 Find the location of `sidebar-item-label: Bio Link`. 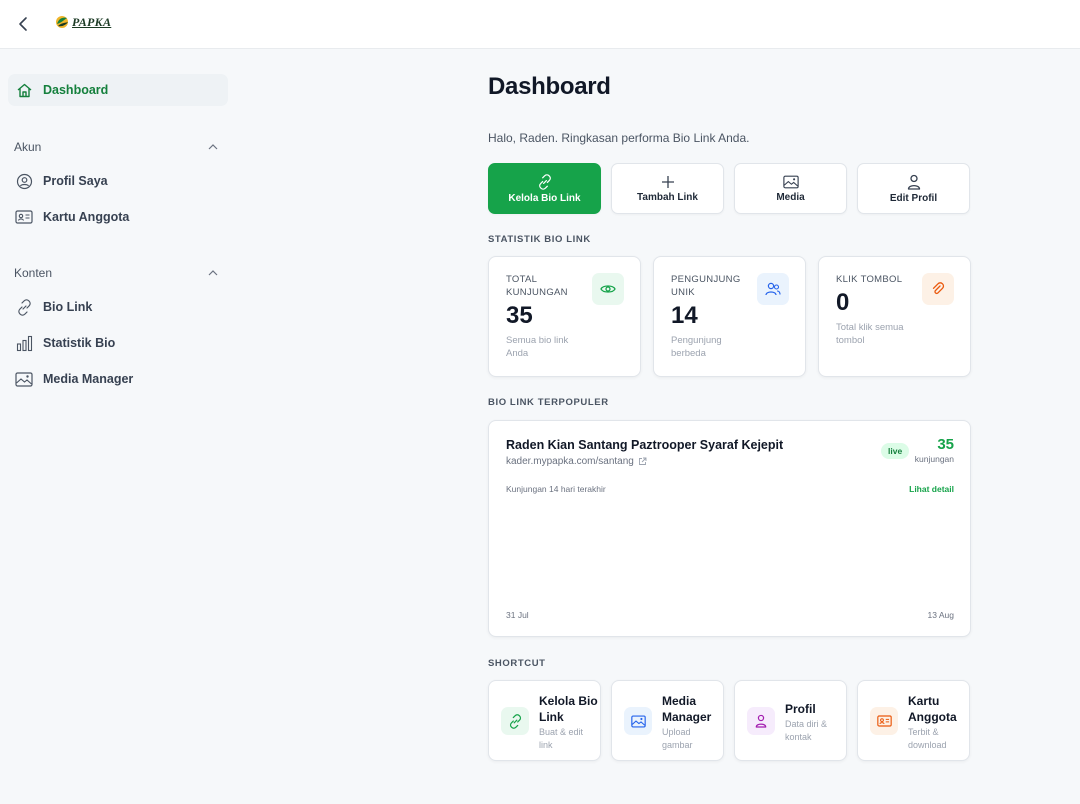

sidebar-item-label: Bio Link is located at coordinates (68, 307).